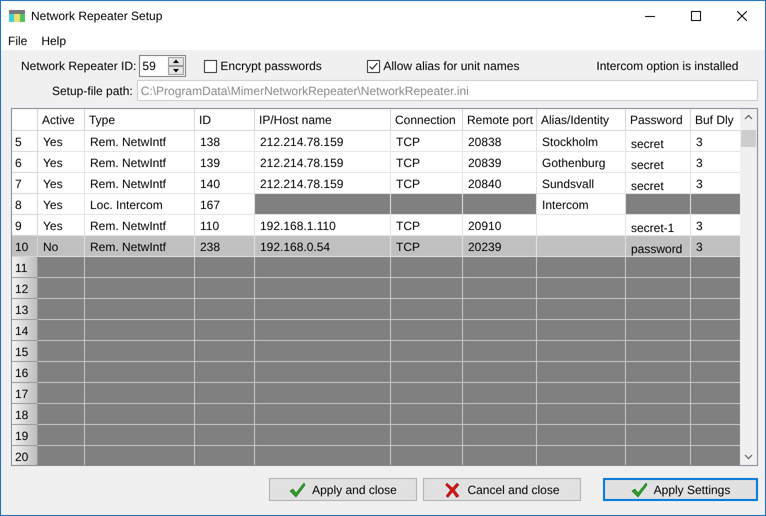  Describe the element at coordinates (25, 288) in the screenshot. I see `row-number: 12` at that location.